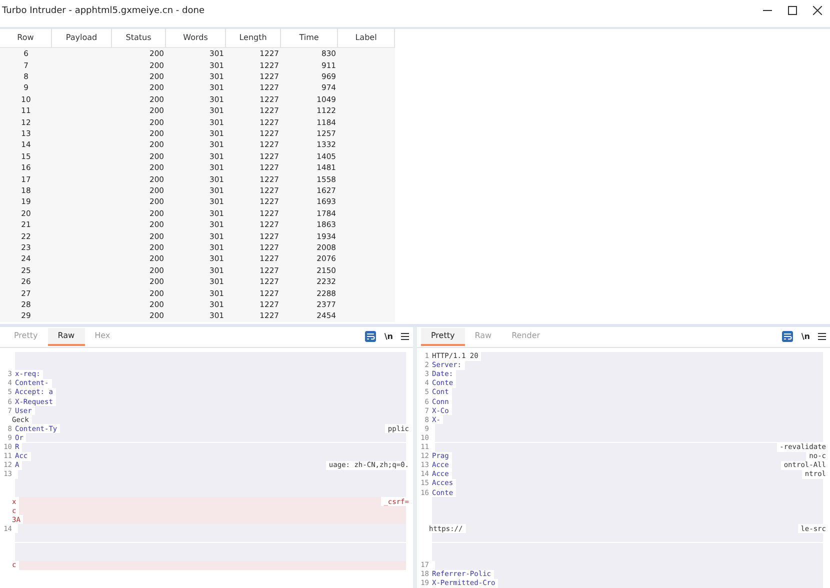  Describe the element at coordinates (767, 11) in the screenshot. I see `minimize-icon` at that location.